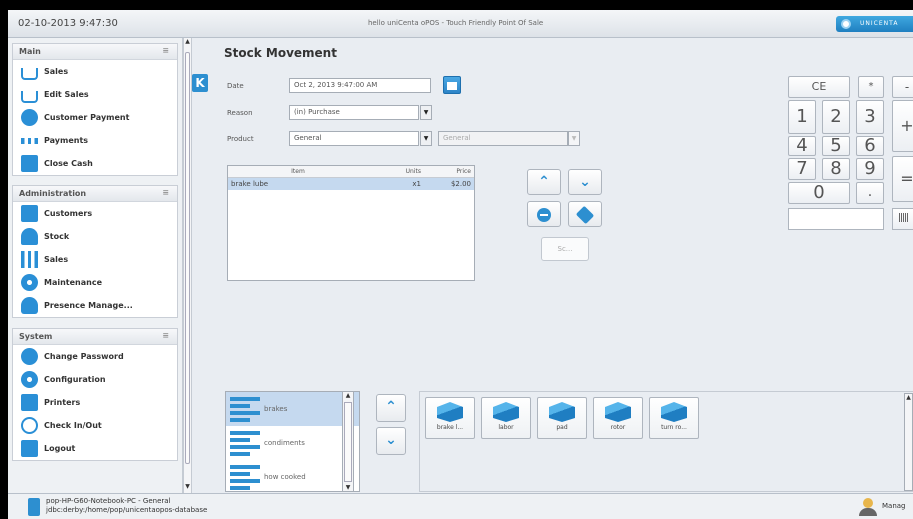 The image size is (913, 519). What do you see at coordinates (902, 87) in the screenshot?
I see `keypad-minus-button: -` at bounding box center [902, 87].